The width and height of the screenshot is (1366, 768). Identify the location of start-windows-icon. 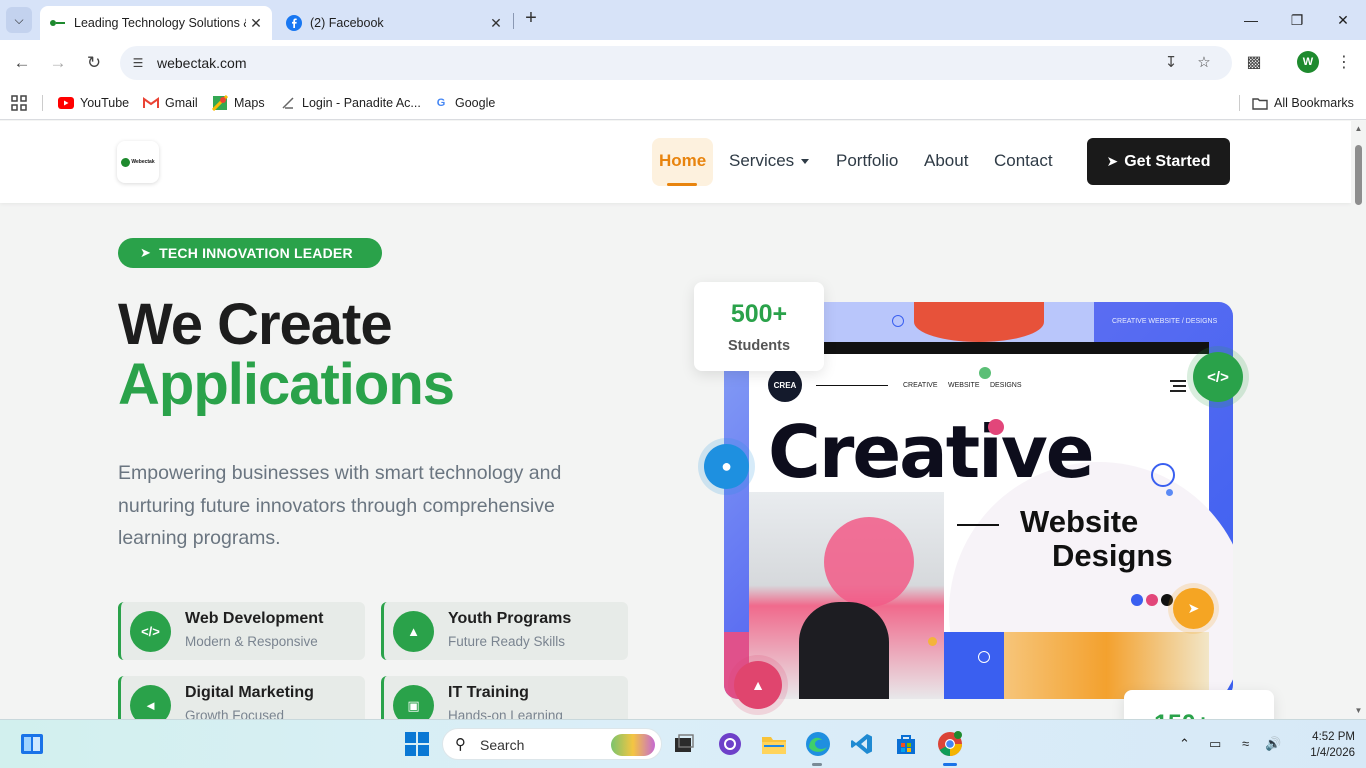
(417, 744).